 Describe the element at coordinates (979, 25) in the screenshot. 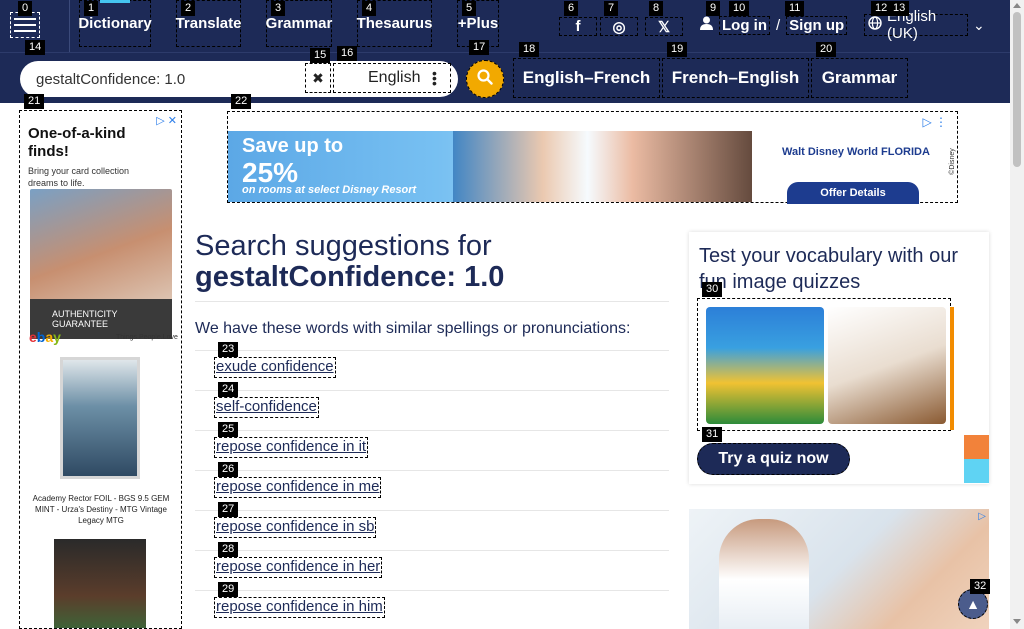

I see `chevron-down-icon: ⌄` at that location.